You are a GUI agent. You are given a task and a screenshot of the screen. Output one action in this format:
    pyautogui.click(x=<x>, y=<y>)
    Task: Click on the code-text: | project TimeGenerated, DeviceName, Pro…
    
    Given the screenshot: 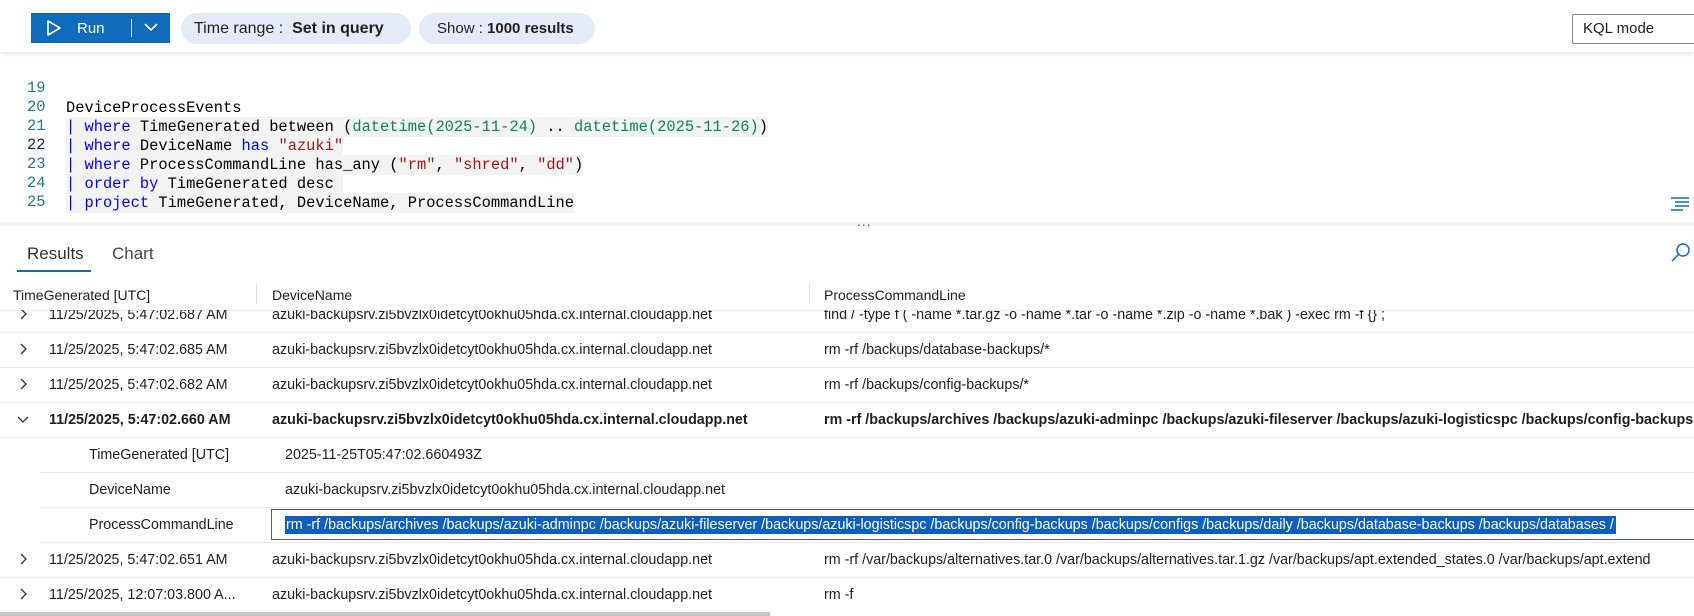 What is the action you would take?
    pyautogui.click(x=320, y=203)
    